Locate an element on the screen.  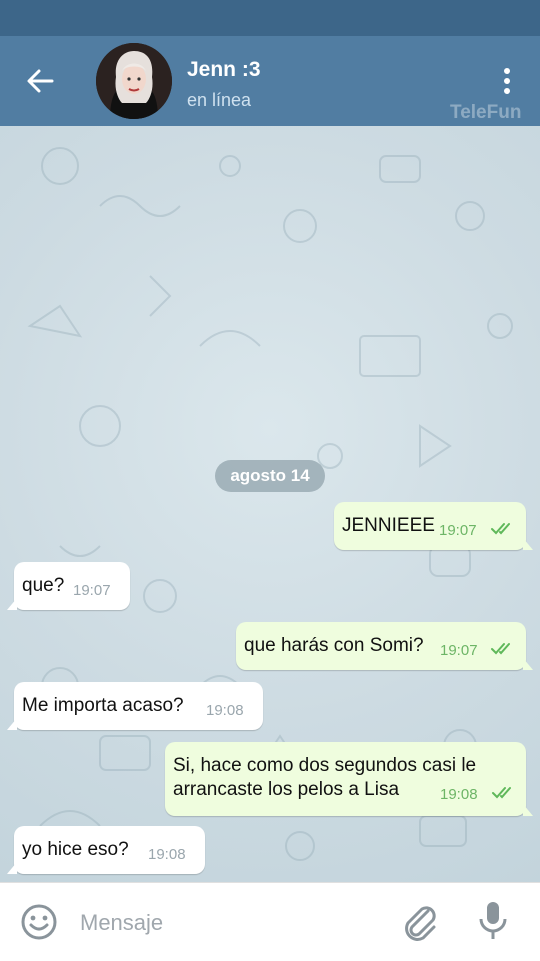
more-vert-icon is located at coordinates (507, 81).